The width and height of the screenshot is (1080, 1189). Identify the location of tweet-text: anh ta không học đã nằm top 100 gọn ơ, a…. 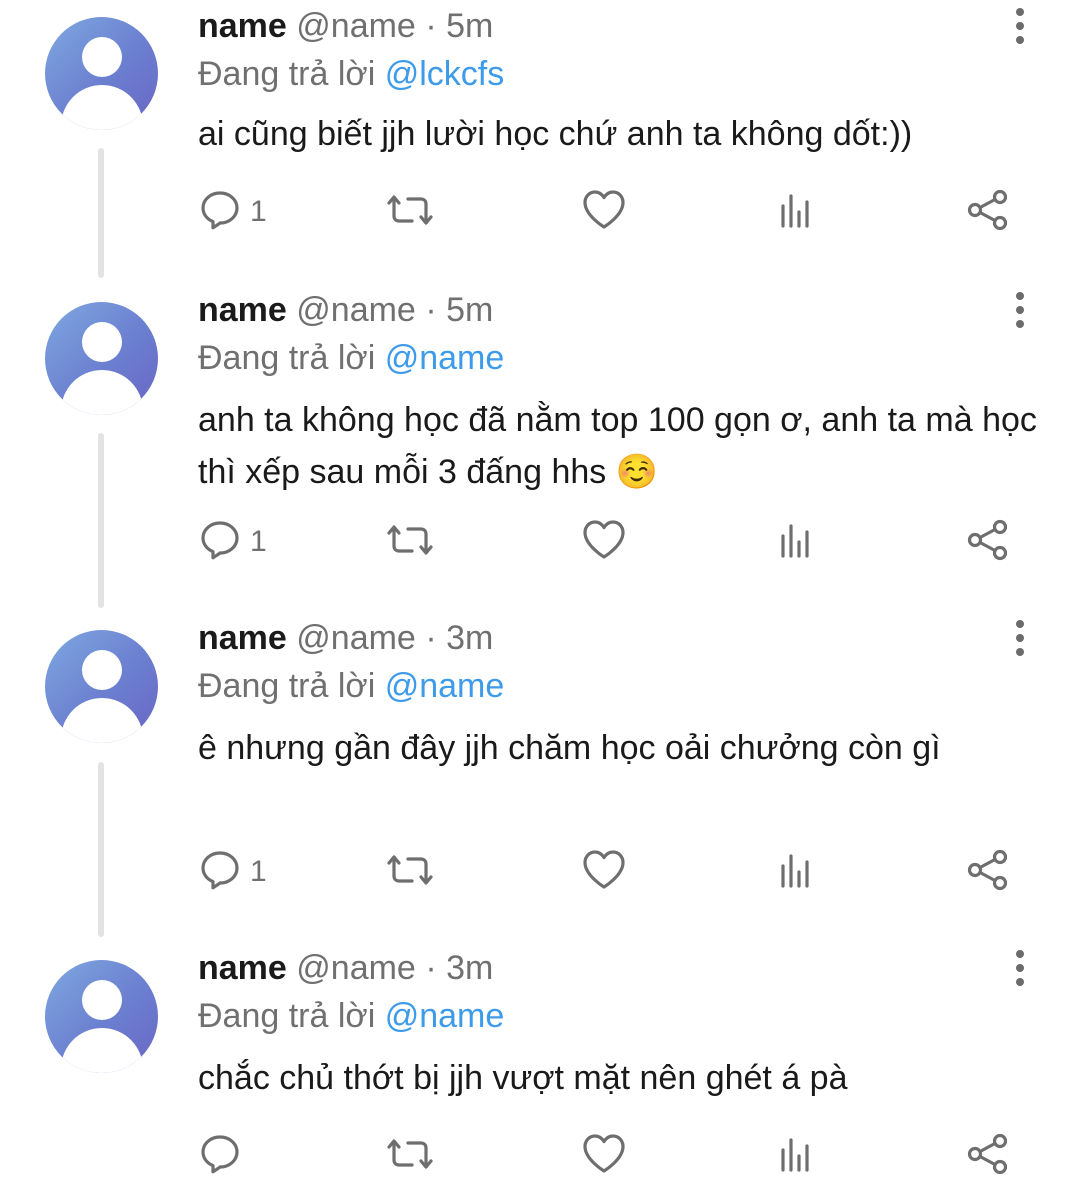
(617, 446).